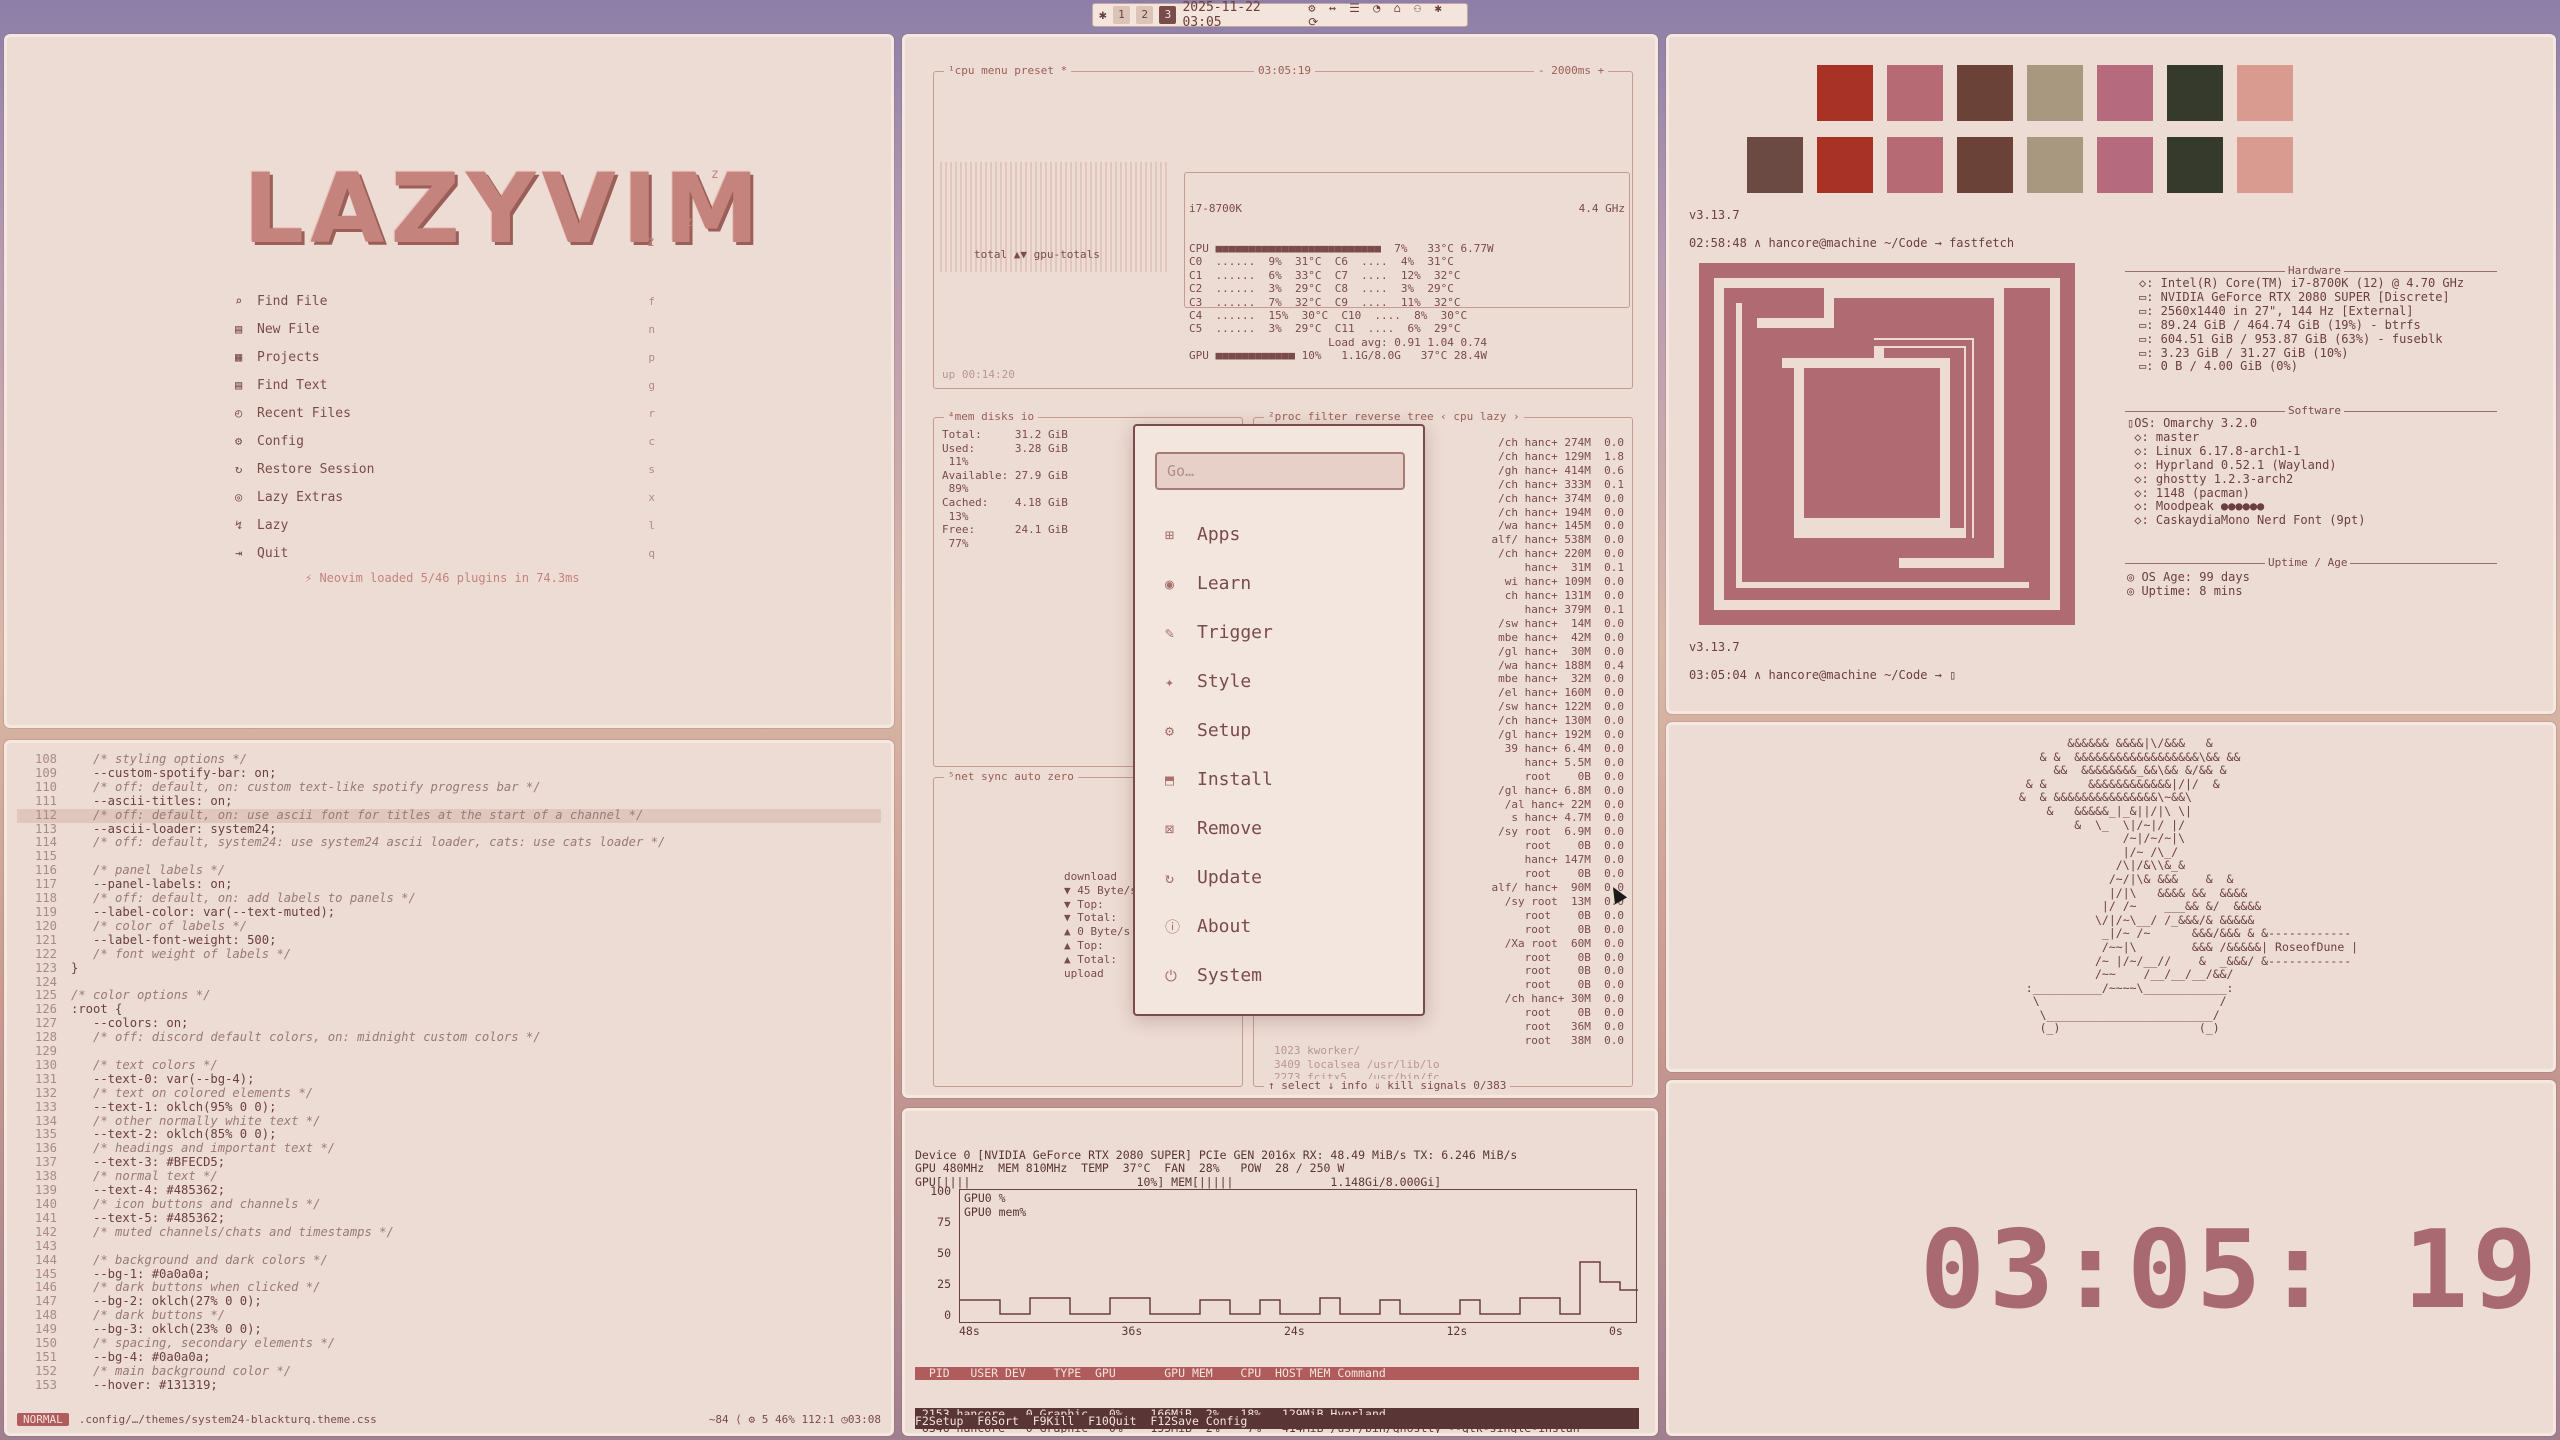  What do you see at coordinates (449, 759) in the screenshot?
I see `code-line: 108 /* styling options */` at bounding box center [449, 759].